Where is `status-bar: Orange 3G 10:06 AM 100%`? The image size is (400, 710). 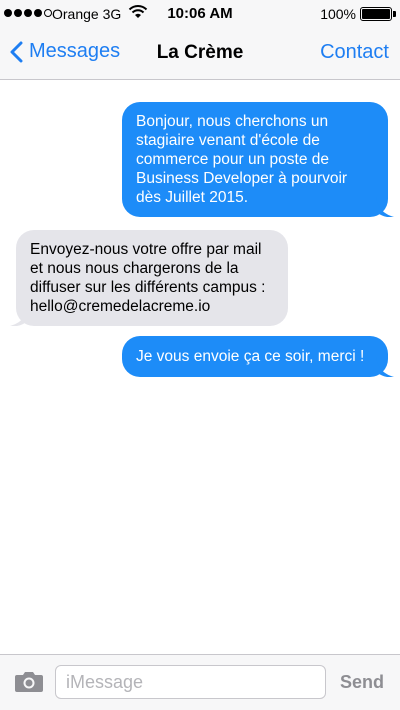
status-bar: Orange 3G 10:06 AM 100% is located at coordinates (200, 14).